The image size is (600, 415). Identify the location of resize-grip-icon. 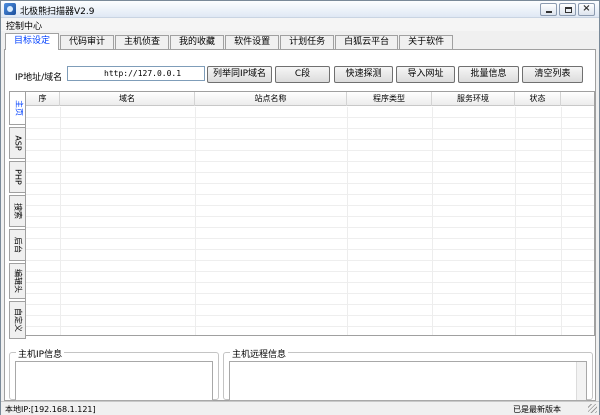
(592, 408).